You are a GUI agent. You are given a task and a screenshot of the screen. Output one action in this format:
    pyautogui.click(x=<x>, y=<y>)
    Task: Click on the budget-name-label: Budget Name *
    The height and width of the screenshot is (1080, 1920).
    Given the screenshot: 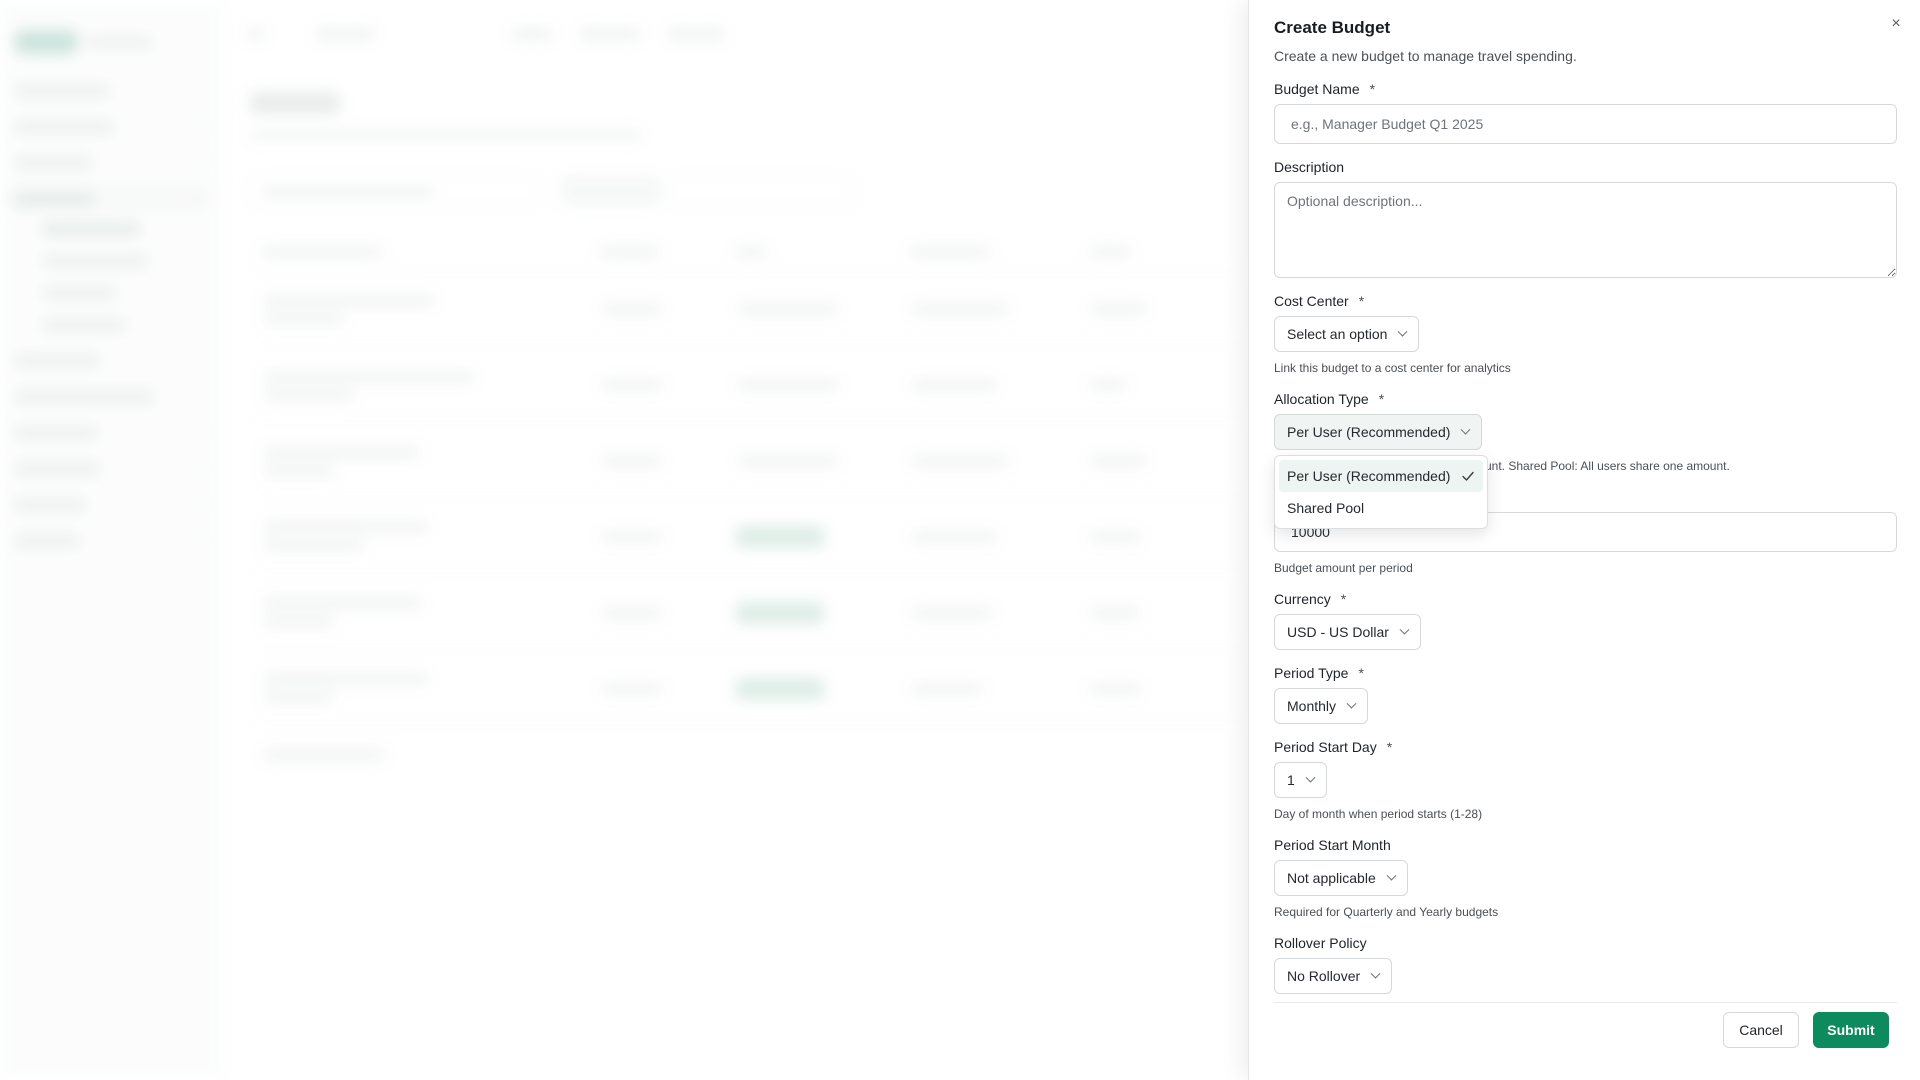 What is the action you would take?
    pyautogui.click(x=1325, y=89)
    